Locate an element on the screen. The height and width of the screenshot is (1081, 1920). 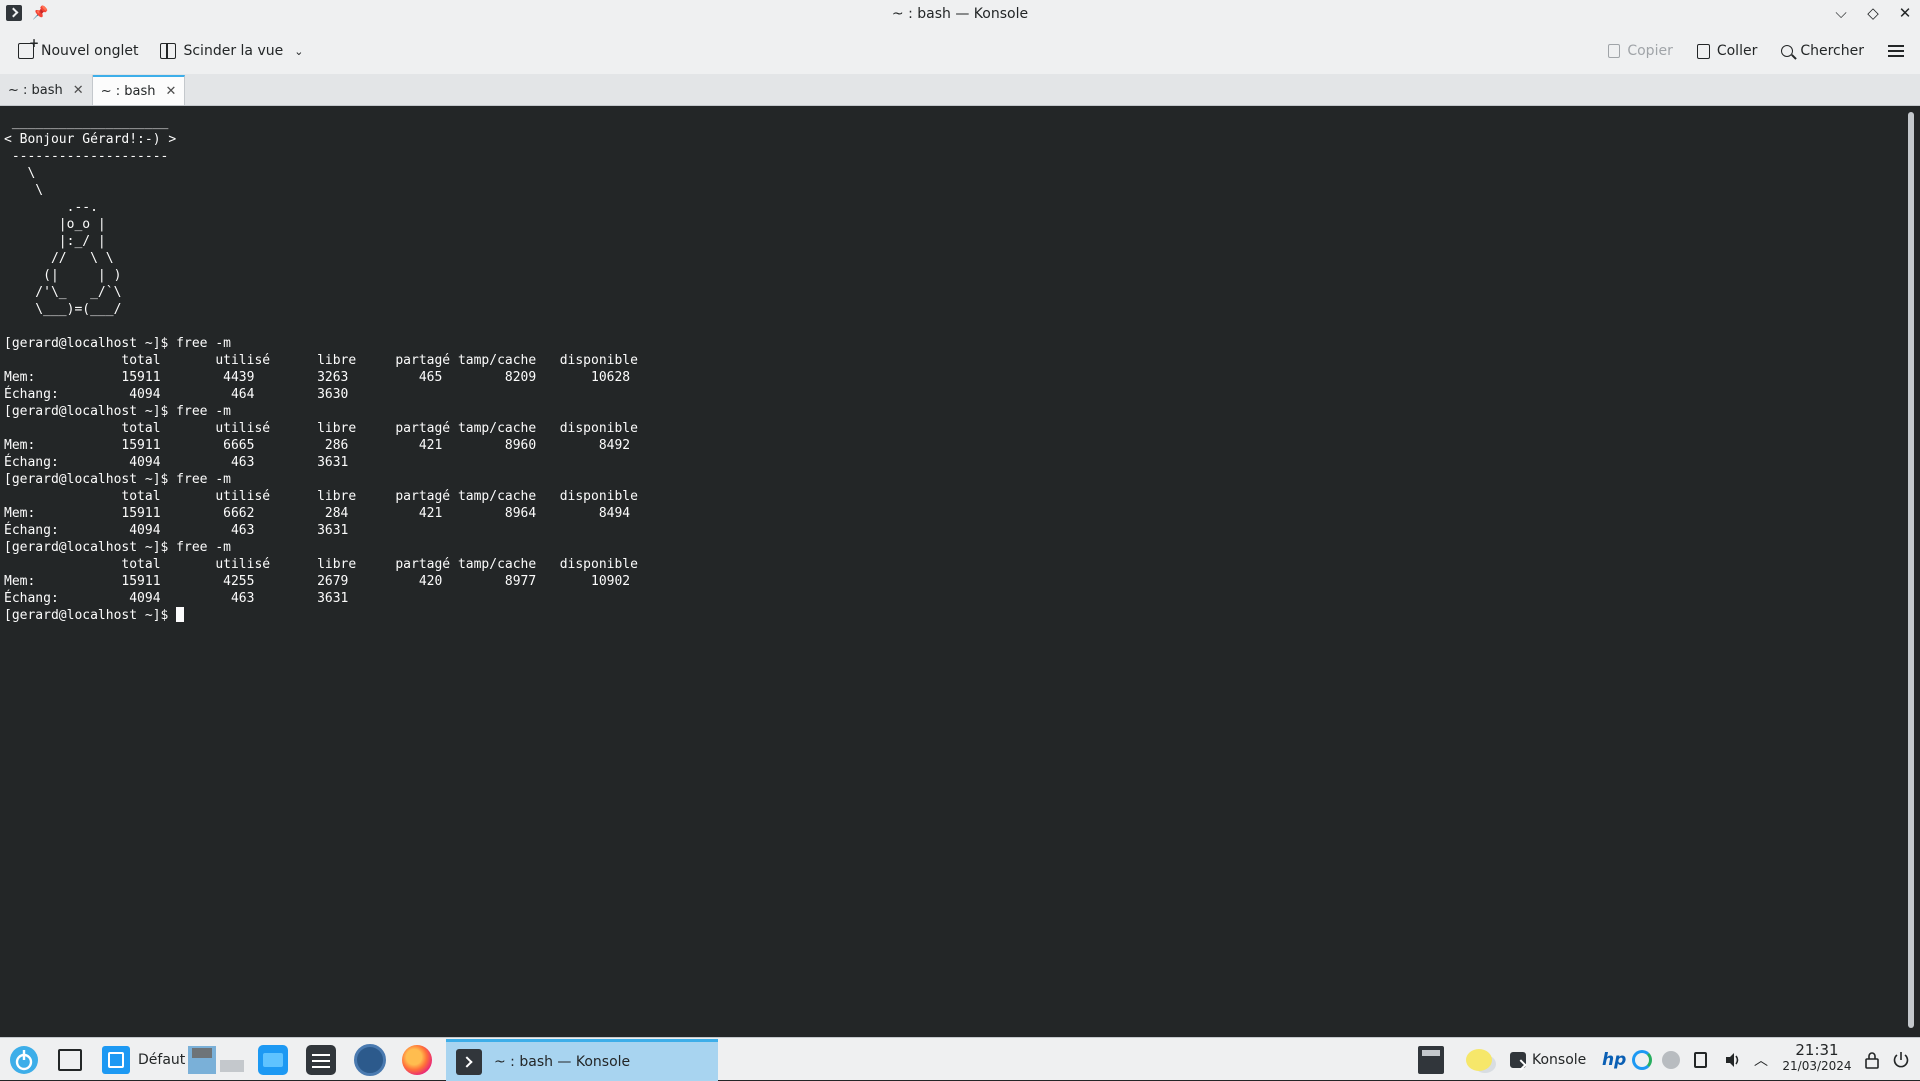
konsole-app-icon is located at coordinates (14, 13).